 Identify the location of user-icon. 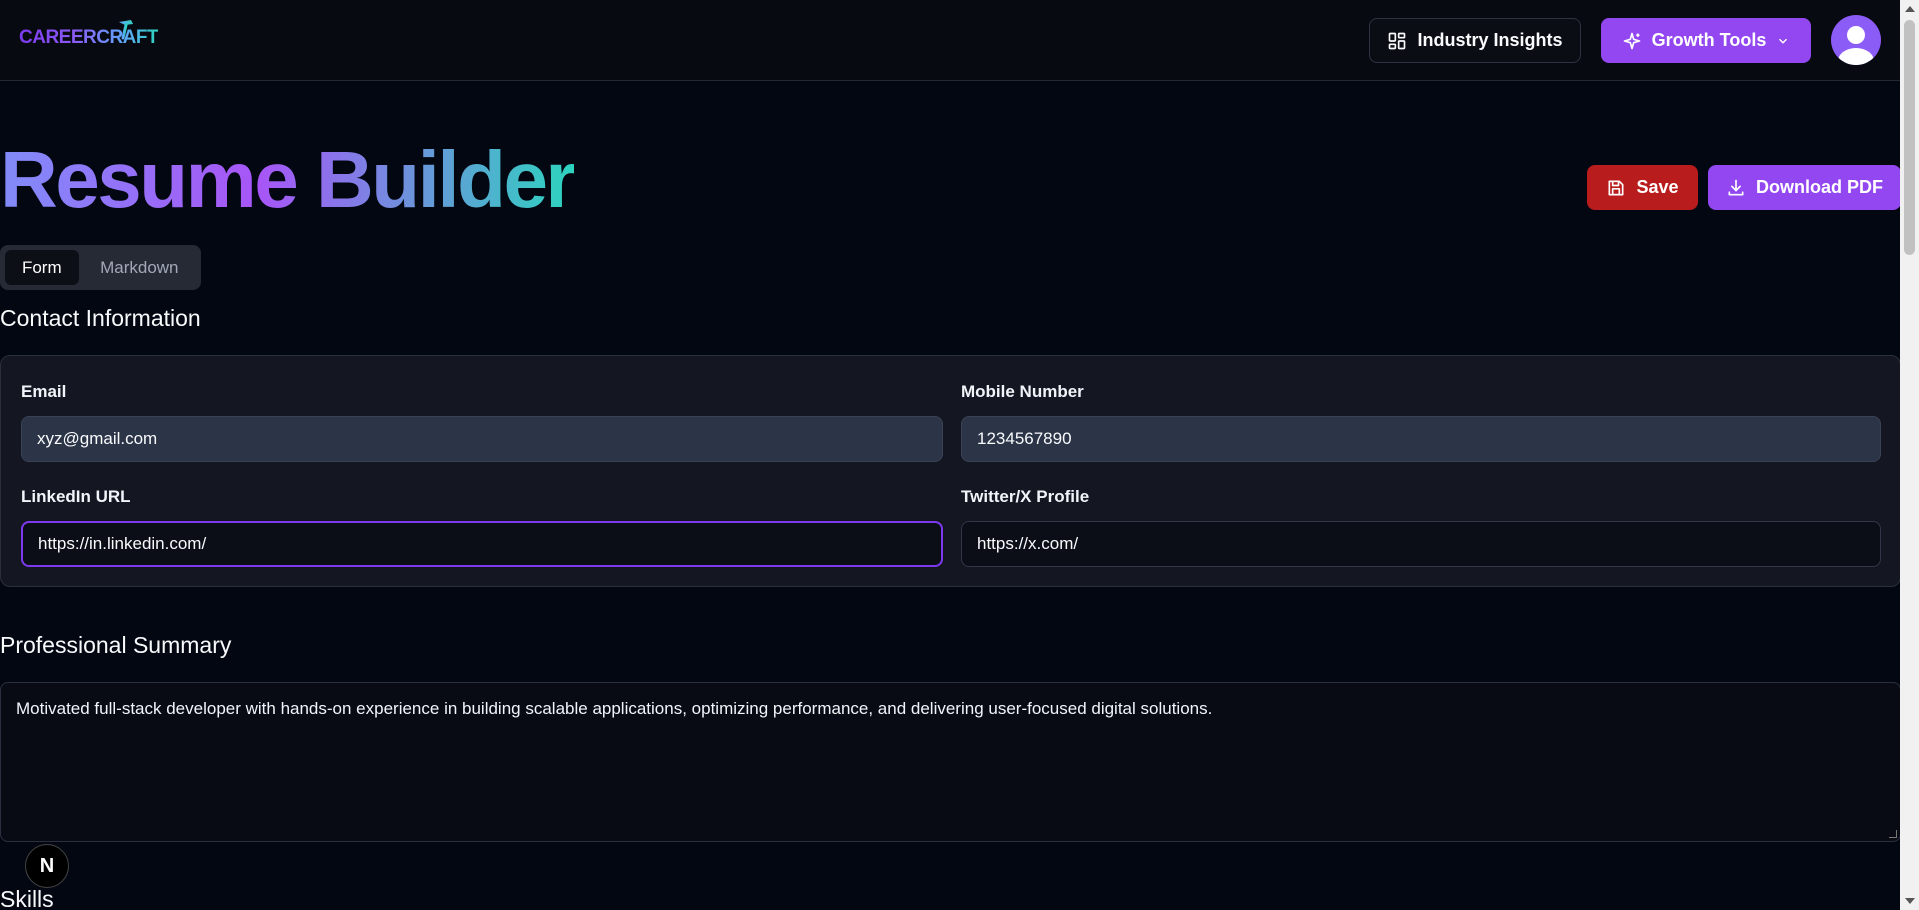
(1856, 45).